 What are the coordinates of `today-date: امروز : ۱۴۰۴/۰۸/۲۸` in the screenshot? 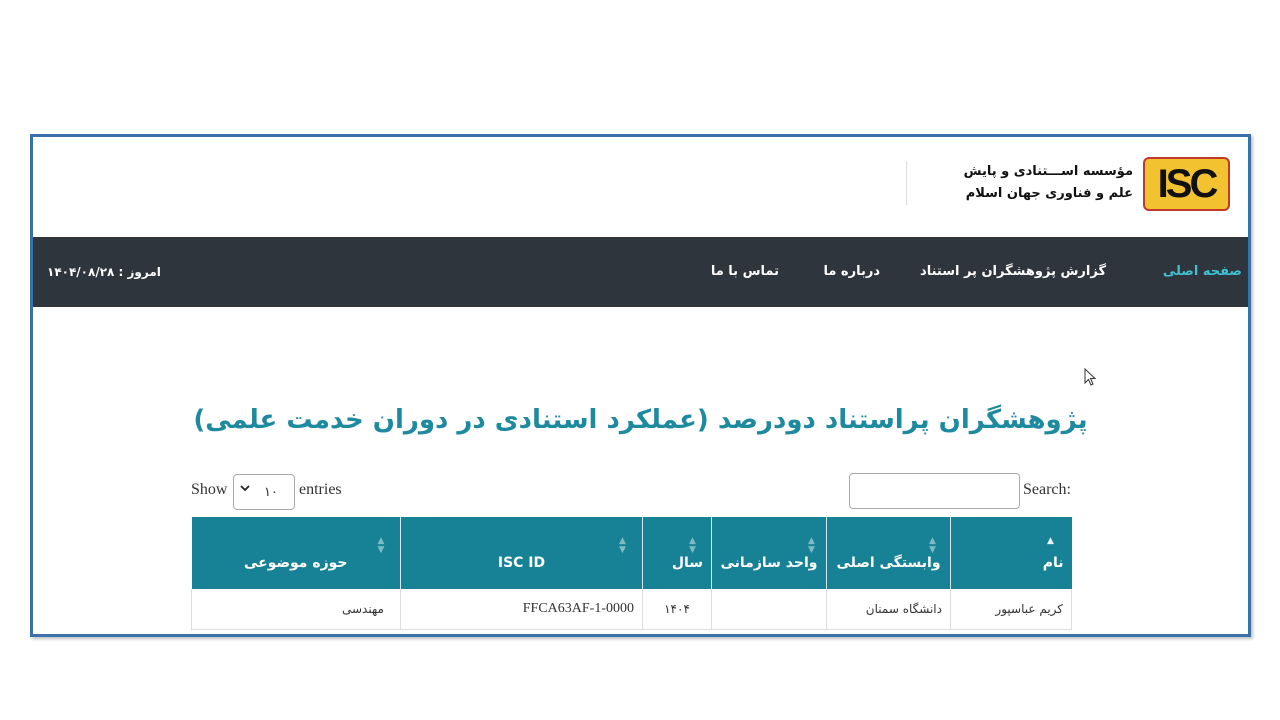 It's located at (104, 272).